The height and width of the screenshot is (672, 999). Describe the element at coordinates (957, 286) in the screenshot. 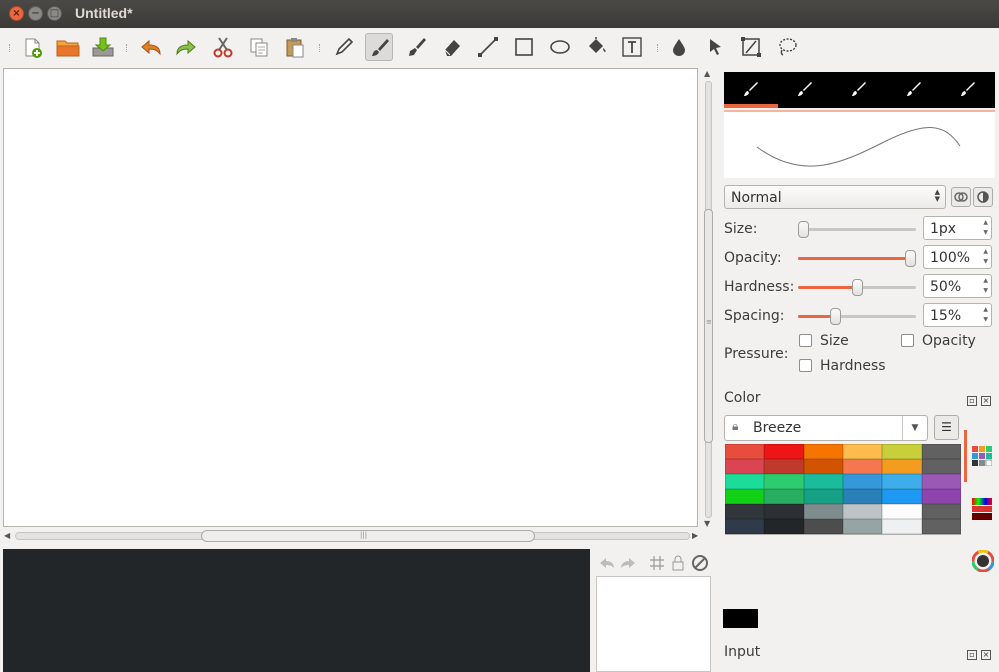

I see `hardness-spinbox: 50% ▲ ▼` at that location.